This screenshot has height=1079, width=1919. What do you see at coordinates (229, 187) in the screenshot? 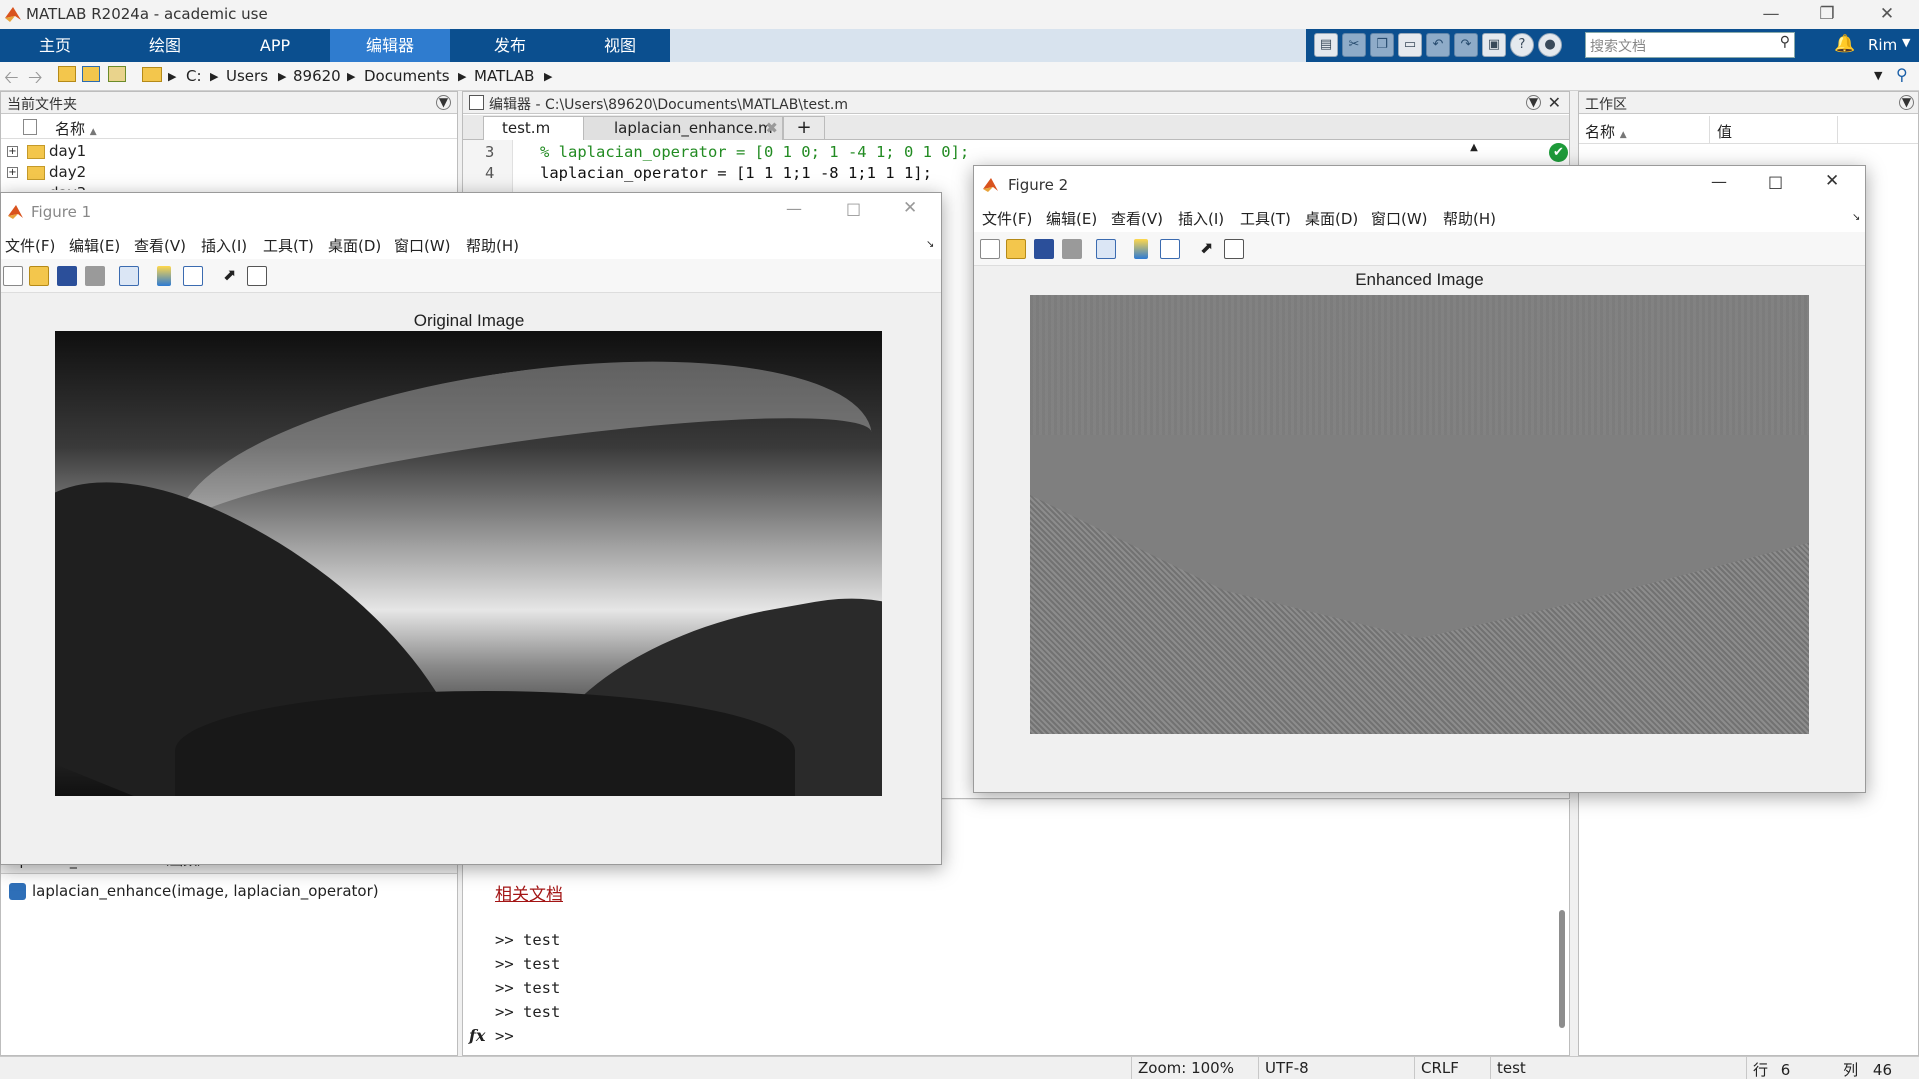
I see `list-item: day3` at bounding box center [229, 187].